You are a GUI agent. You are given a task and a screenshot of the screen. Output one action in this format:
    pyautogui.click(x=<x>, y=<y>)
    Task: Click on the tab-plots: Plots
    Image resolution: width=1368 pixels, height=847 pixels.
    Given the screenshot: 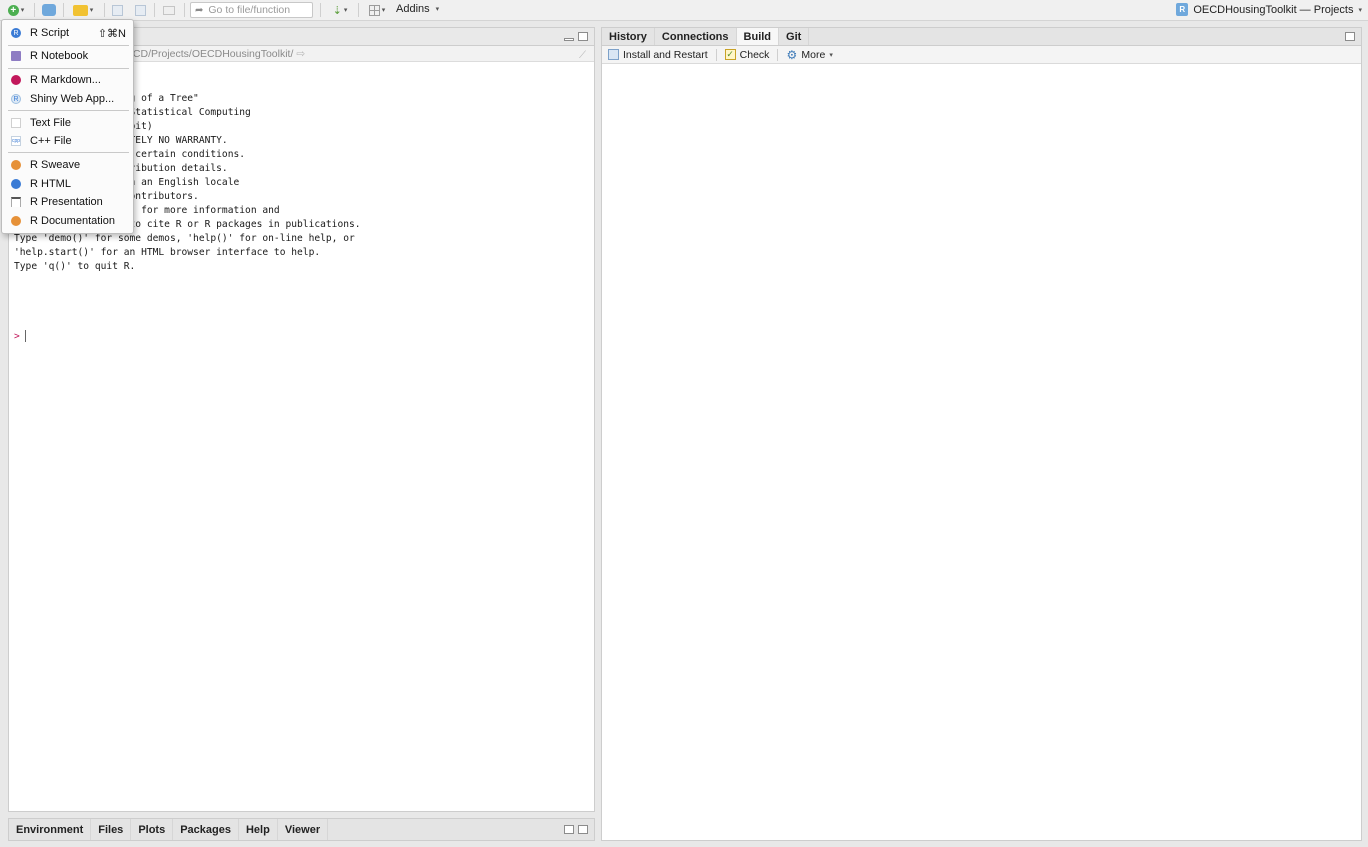 What is the action you would take?
    pyautogui.click(x=152, y=829)
    